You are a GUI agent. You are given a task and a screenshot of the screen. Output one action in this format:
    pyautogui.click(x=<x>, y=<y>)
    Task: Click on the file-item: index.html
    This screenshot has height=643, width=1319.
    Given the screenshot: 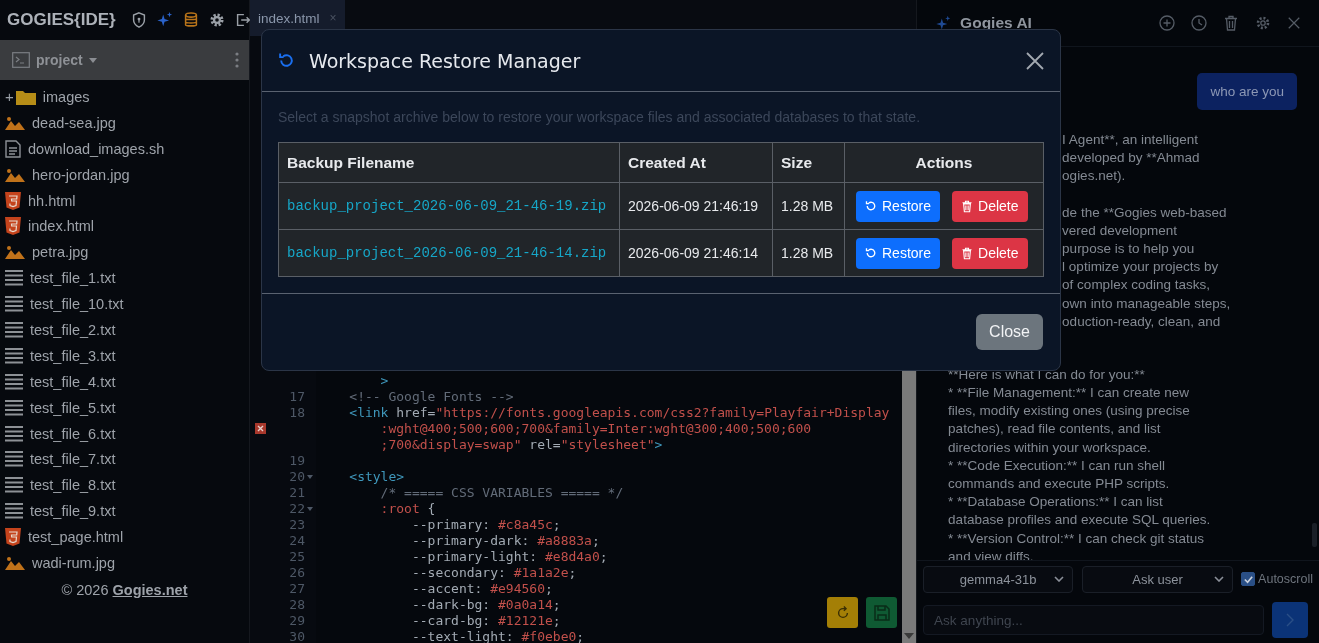 What is the action you would take?
    pyautogui.click(x=61, y=226)
    